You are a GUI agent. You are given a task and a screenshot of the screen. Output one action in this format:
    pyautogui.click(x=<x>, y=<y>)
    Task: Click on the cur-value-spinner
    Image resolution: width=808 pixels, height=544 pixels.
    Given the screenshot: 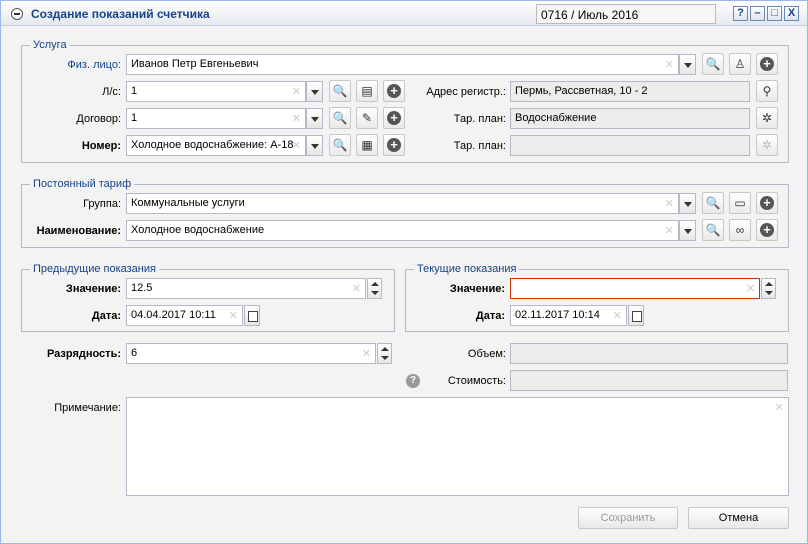 What is the action you would take?
    pyautogui.click(x=768, y=288)
    